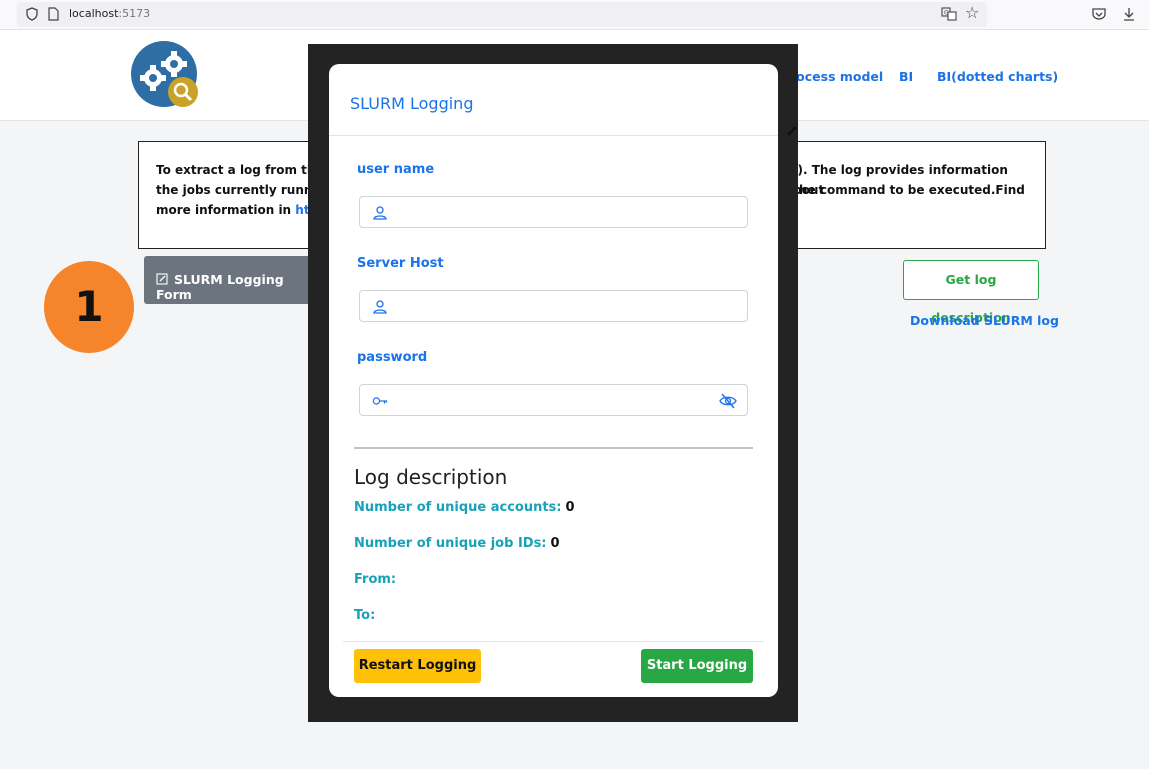 This screenshot has width=1149, height=769. I want to click on server-host-input, so click(556, 306).